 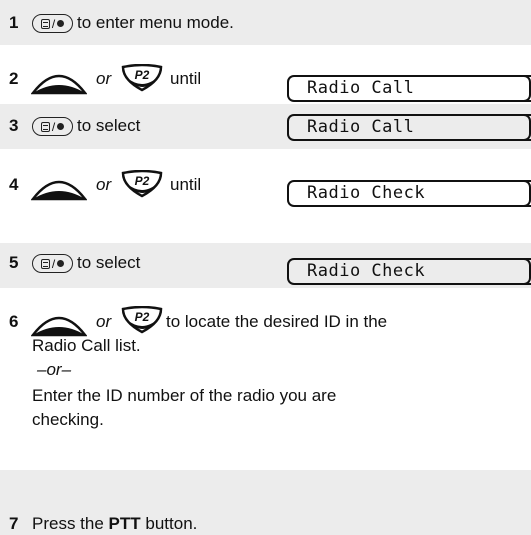 I want to click on step-text: Press the PTT button., so click(x=114, y=524).